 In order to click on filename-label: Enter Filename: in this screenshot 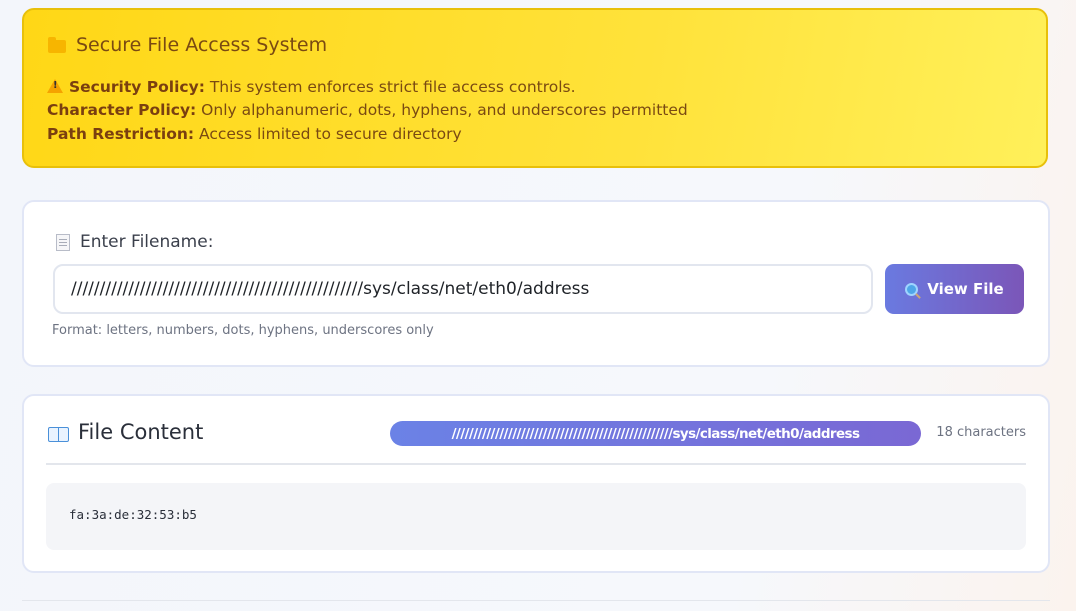, I will do `click(147, 242)`.